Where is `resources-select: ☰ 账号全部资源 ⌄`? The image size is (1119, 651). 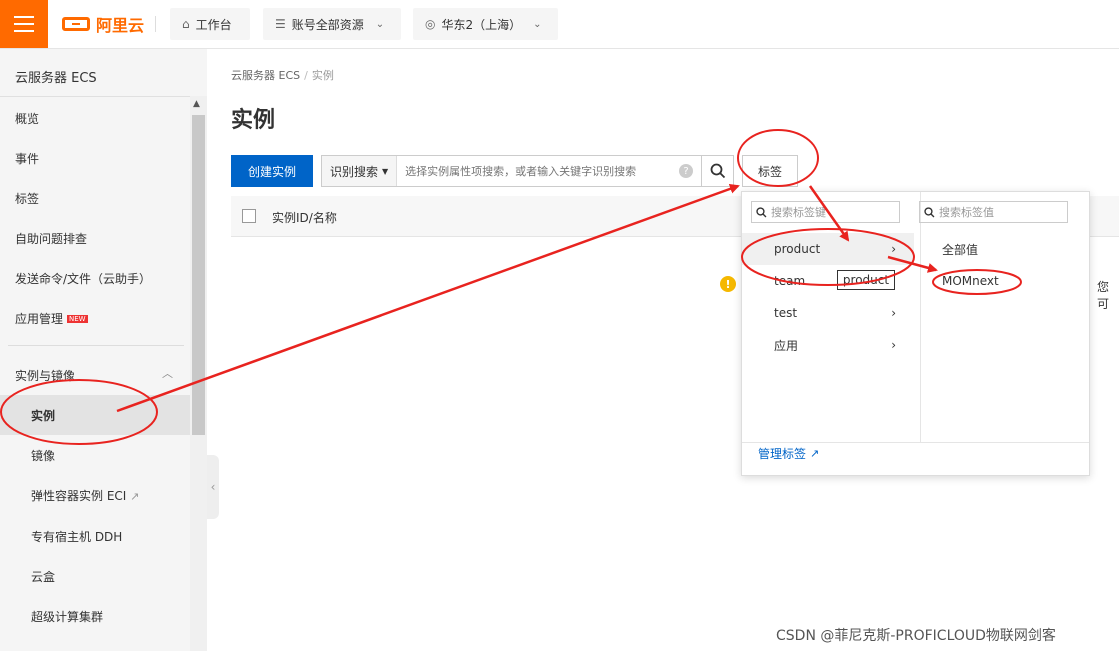
resources-select: ☰ 账号全部资源 ⌄ is located at coordinates (332, 24).